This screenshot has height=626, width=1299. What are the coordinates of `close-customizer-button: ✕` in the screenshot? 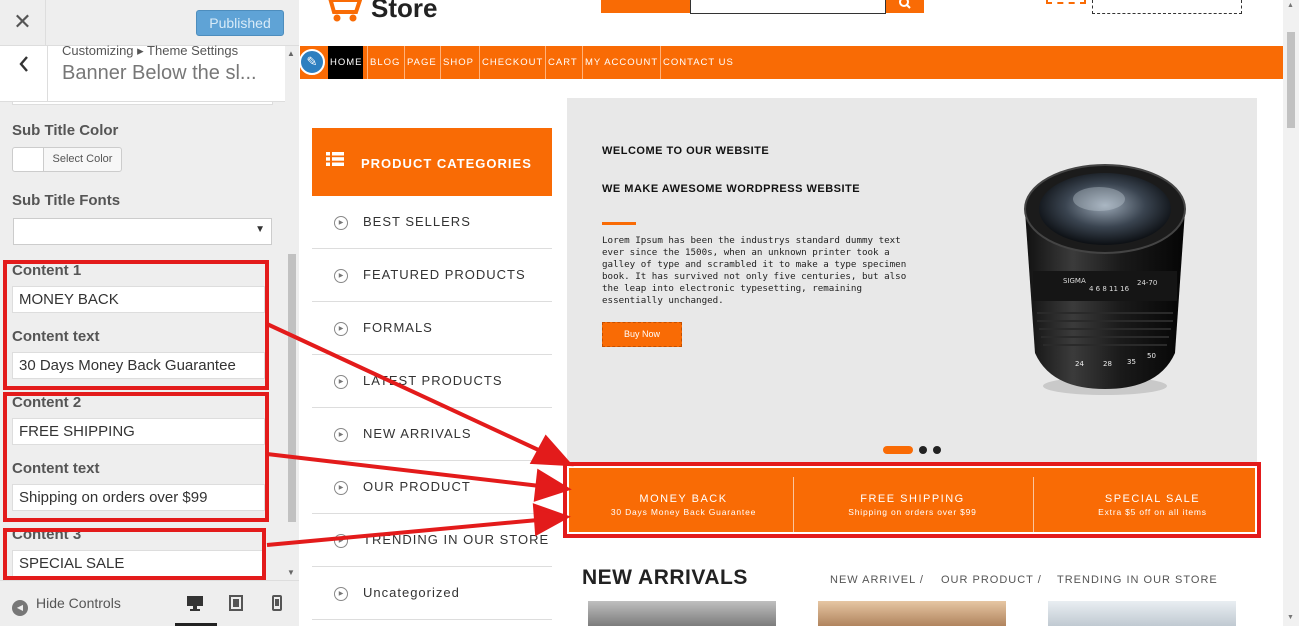 It's located at (23, 23).